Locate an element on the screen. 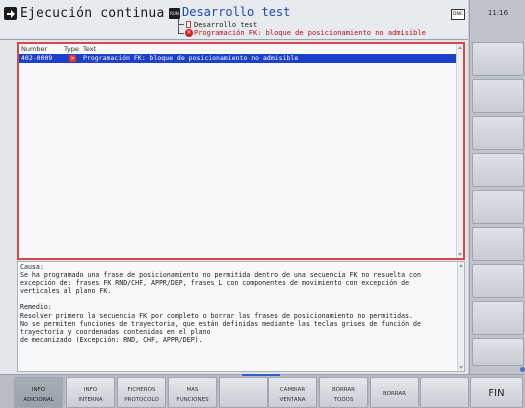 Image resolution: width=525 pixels, height=408 pixels. page-indicator-icon is located at coordinates (522, 369).